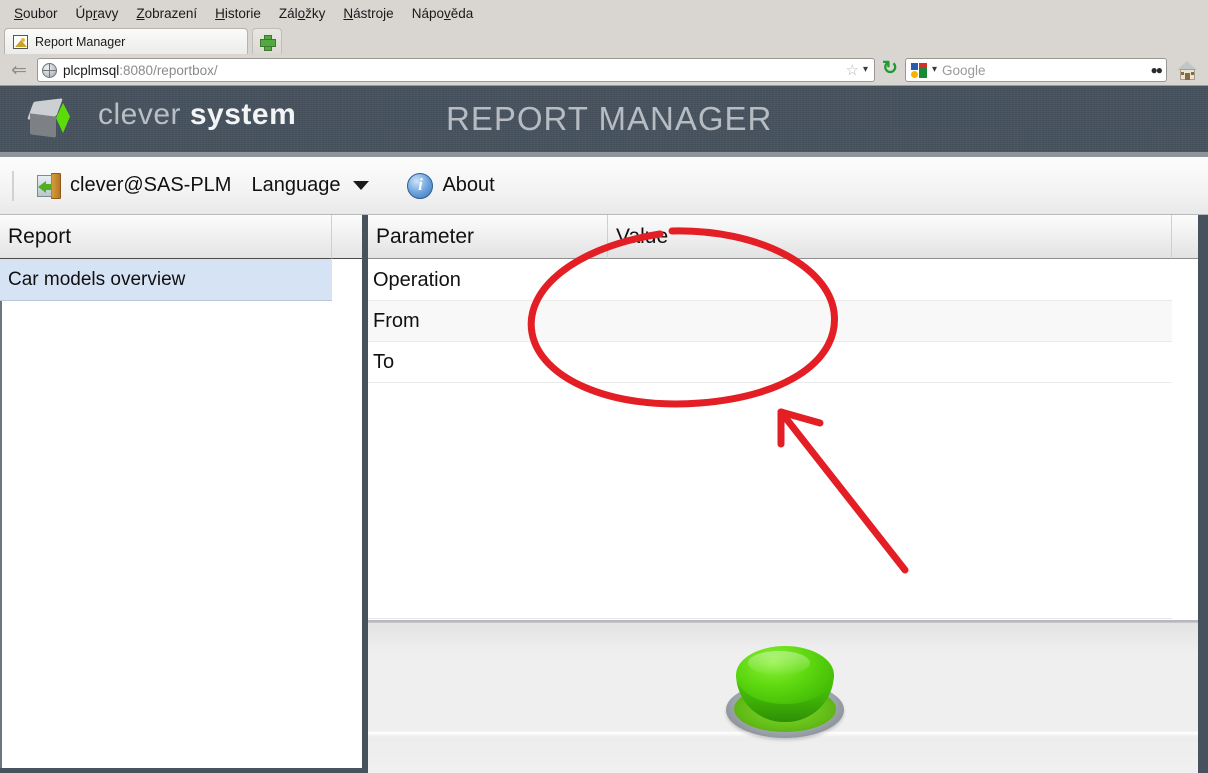 Image resolution: width=1208 pixels, height=773 pixels. I want to click on table-cell-parameter: To, so click(384, 361).